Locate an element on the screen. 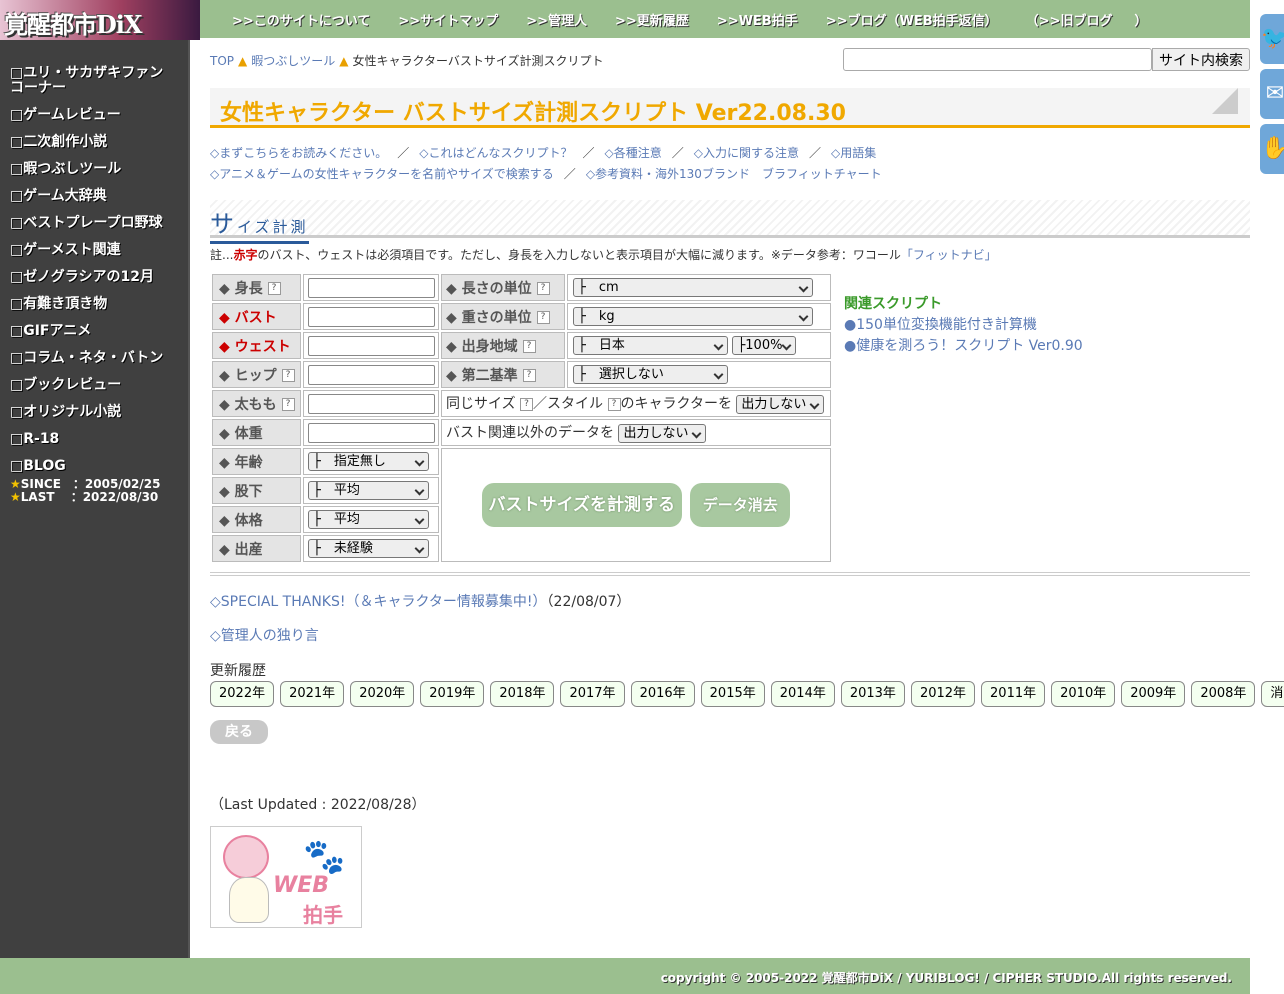  share-icons: 🐦 ✉ ✋ is located at coordinates (1272, 96).